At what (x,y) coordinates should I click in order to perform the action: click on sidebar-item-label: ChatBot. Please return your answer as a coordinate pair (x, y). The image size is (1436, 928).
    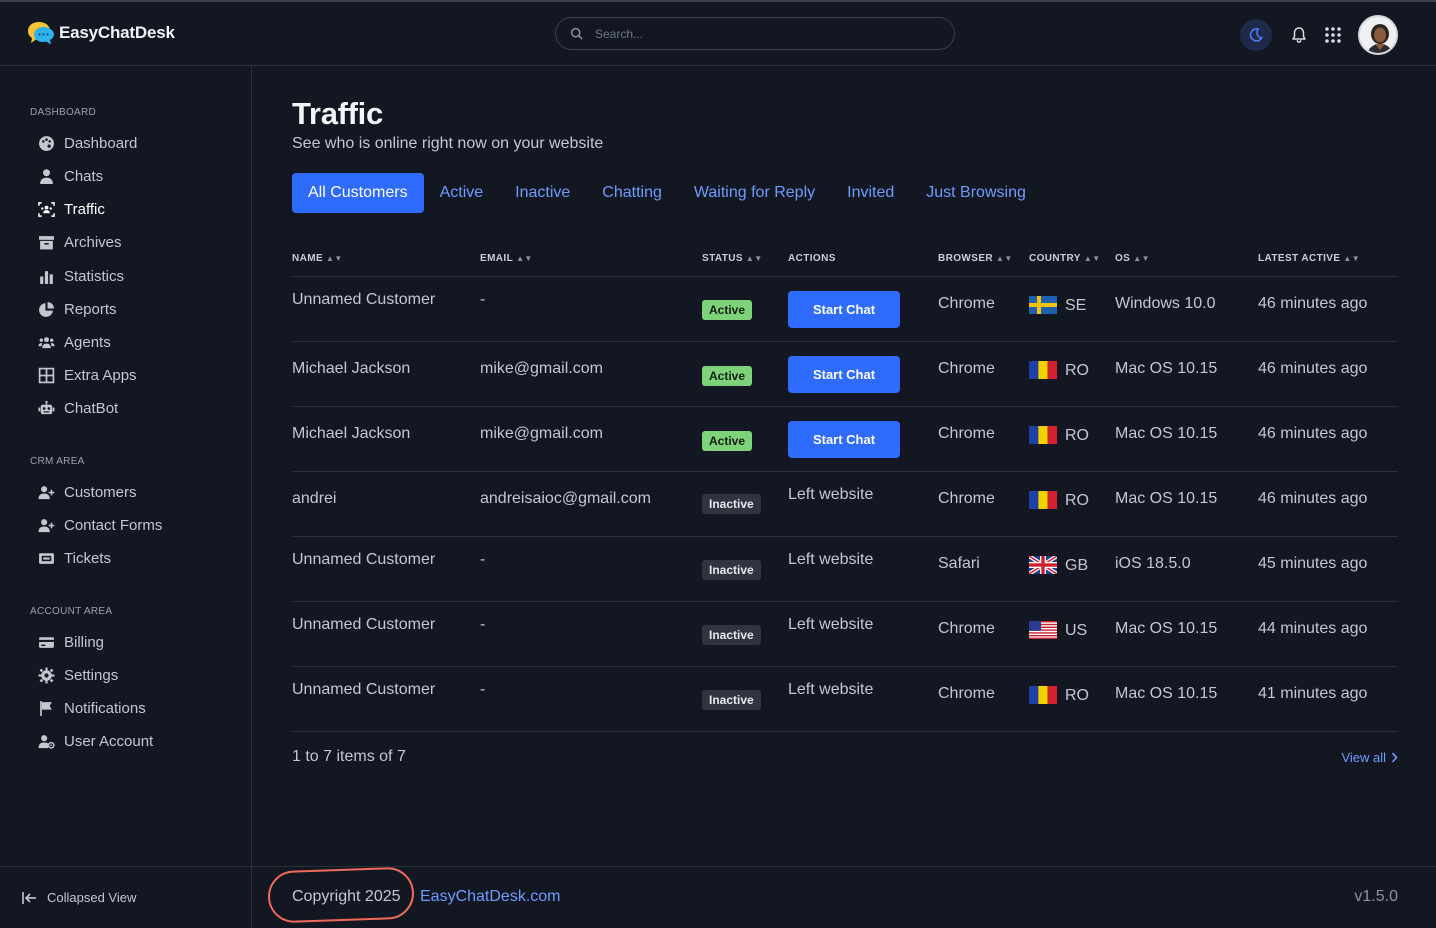
    Looking at the image, I should click on (91, 408).